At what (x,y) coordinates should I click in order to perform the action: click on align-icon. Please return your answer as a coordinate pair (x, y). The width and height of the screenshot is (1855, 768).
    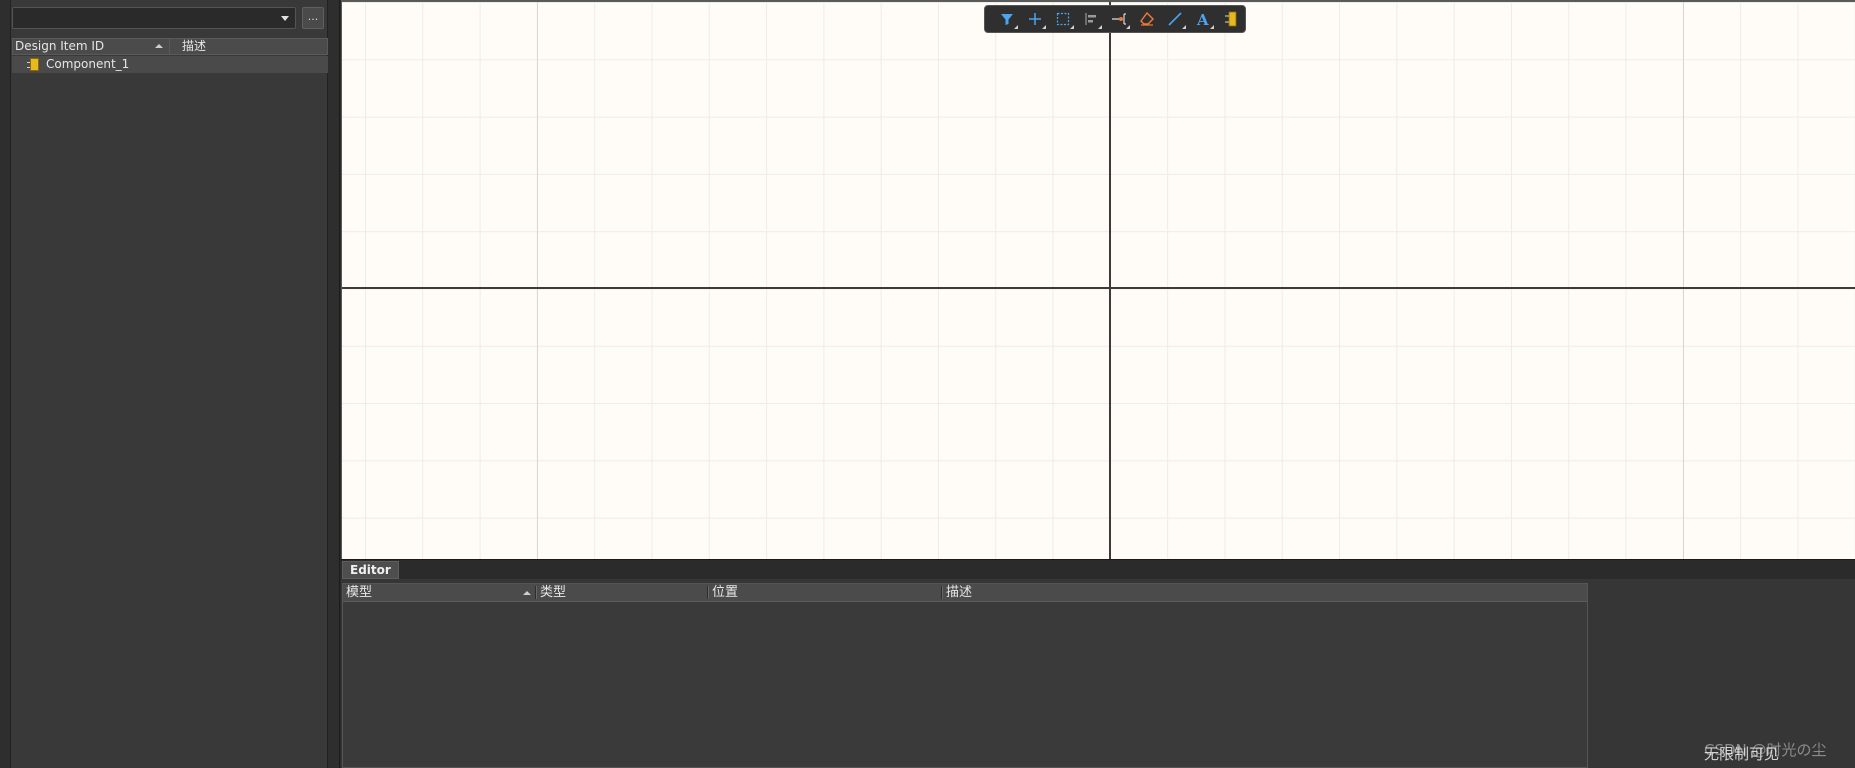
    Looking at the image, I should click on (1090, 19).